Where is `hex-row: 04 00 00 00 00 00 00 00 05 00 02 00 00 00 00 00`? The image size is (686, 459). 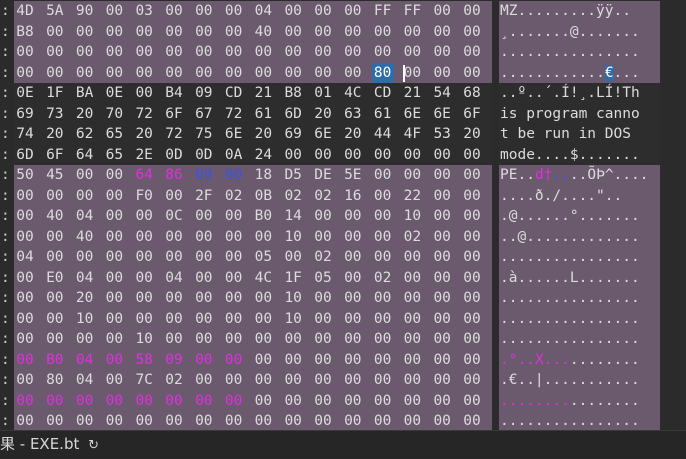 hex-row: 04 00 00 00 00 00 00 00 05 00 02 00 00 00 00 00 is located at coordinates (253, 257).